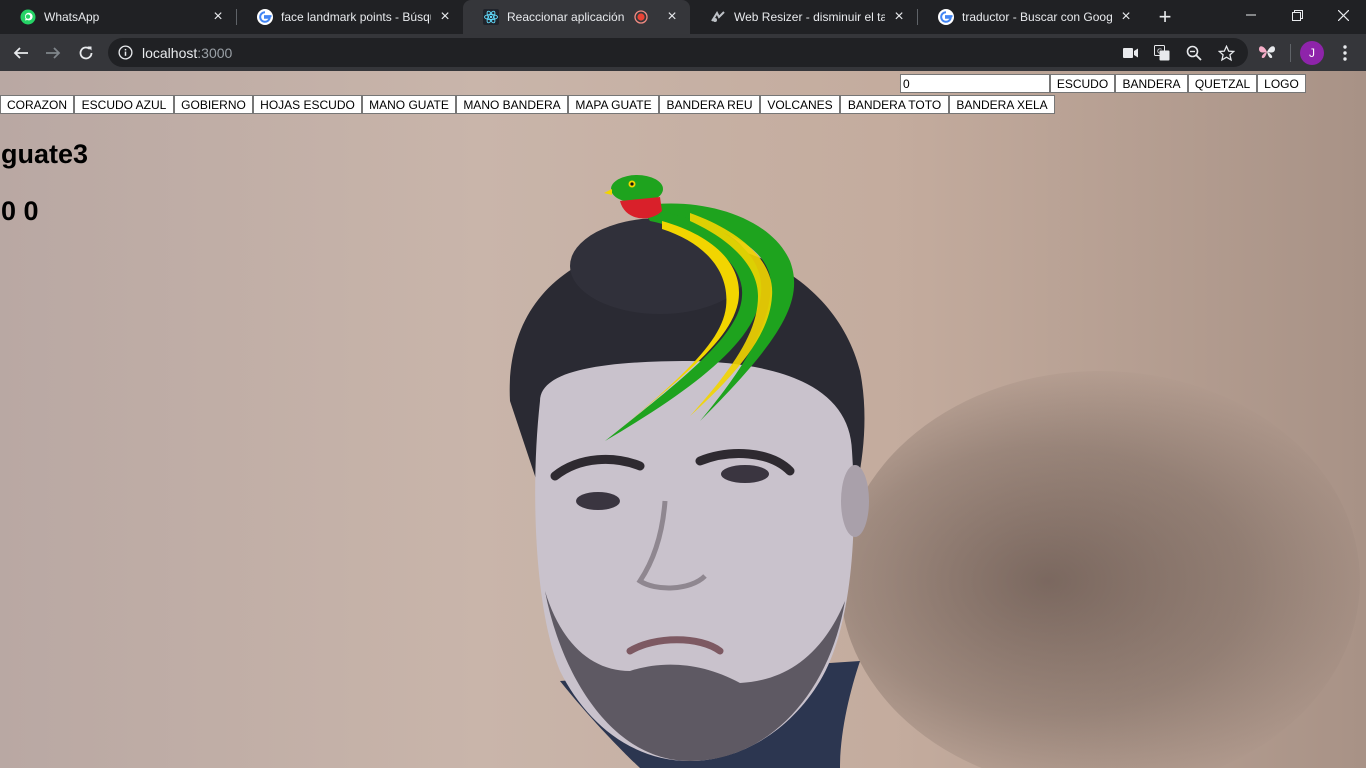 The height and width of the screenshot is (768, 1366). What do you see at coordinates (72, 17) in the screenshot?
I see `tab-title: WhatsApp` at bounding box center [72, 17].